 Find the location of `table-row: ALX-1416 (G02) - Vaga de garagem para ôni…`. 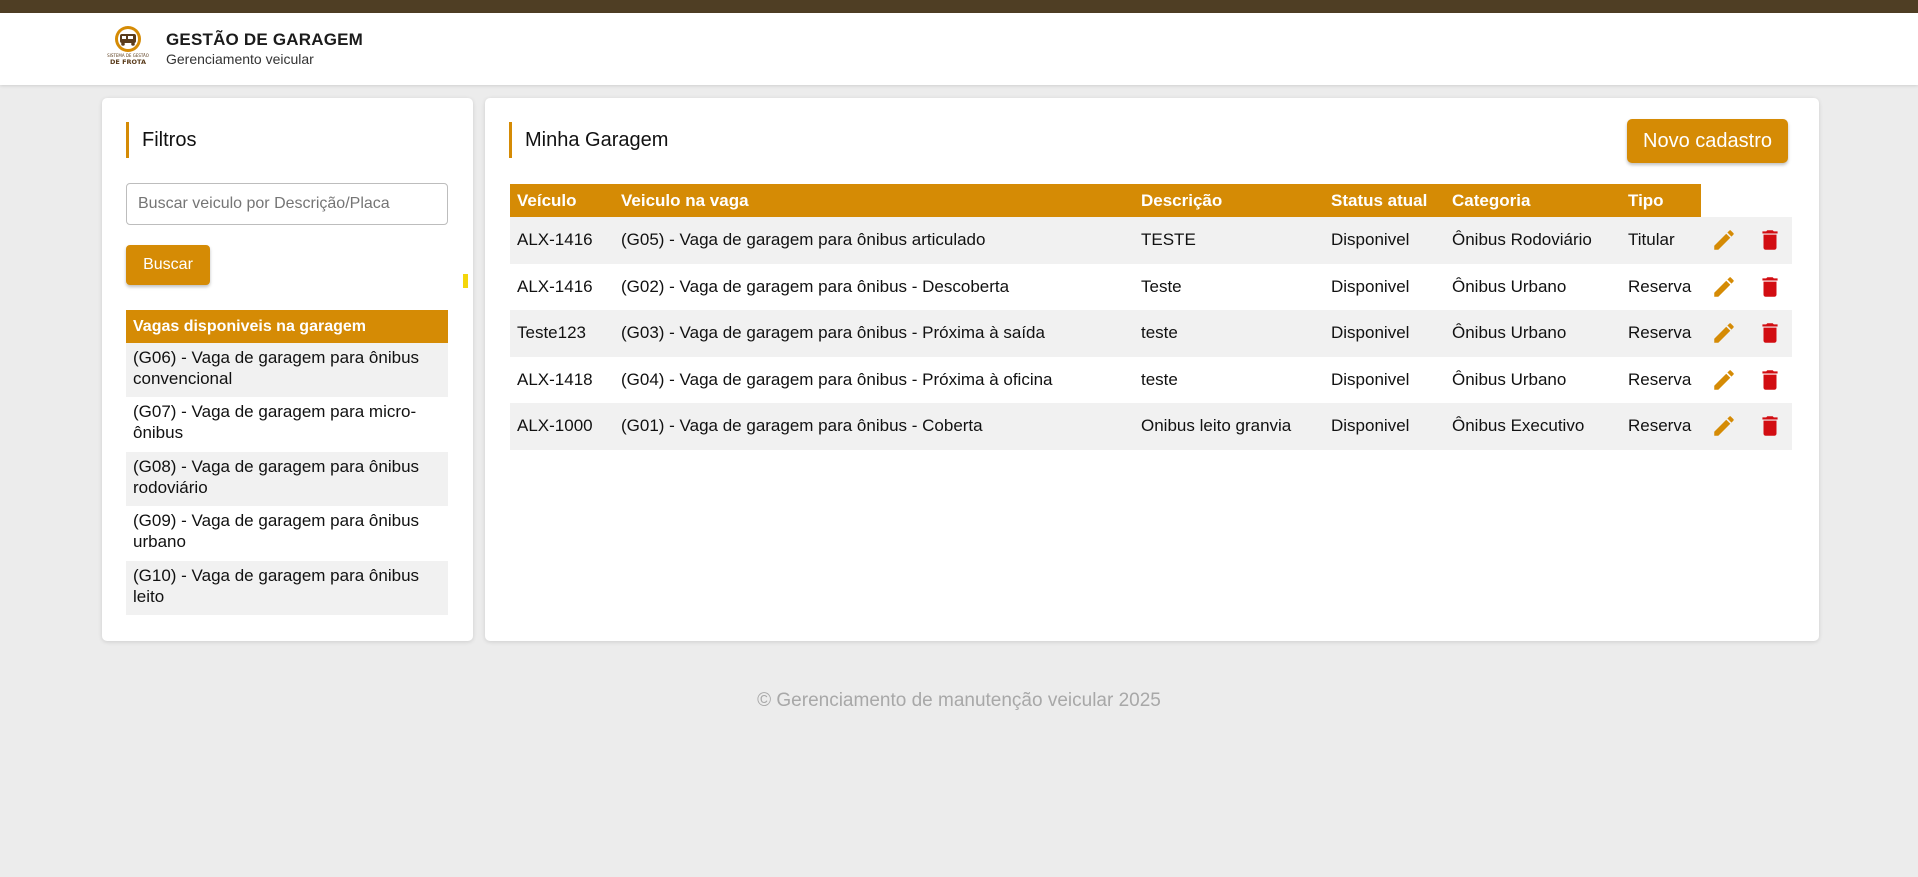

table-row: ALX-1416 (G02) - Vaga de garagem para ôni… is located at coordinates (1151, 286).